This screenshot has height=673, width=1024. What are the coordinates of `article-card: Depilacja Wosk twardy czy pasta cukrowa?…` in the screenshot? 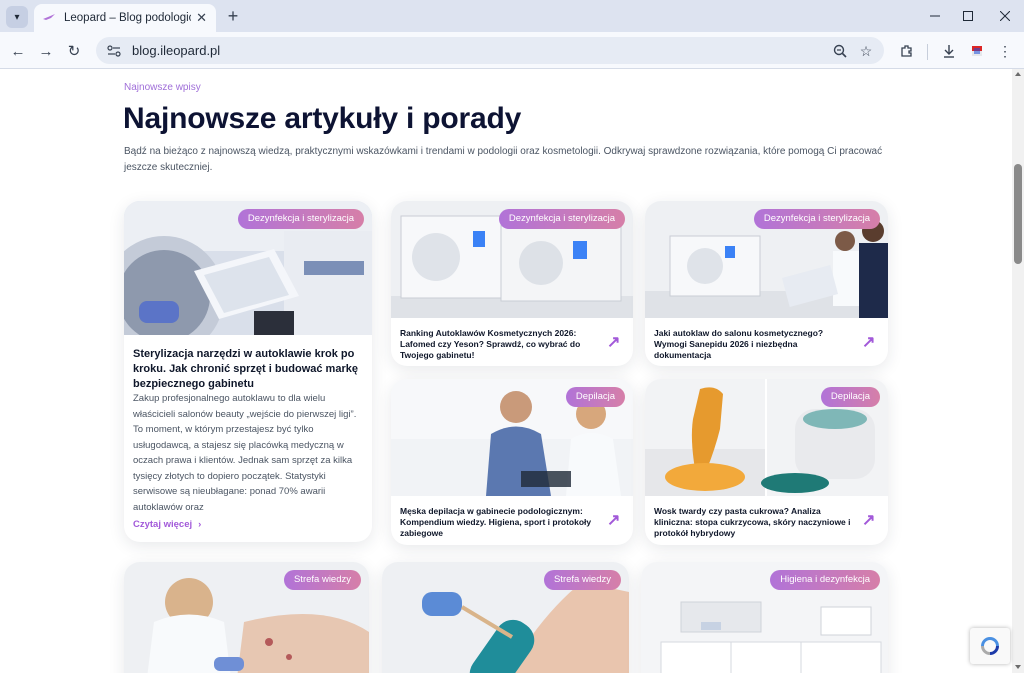 It's located at (766, 462).